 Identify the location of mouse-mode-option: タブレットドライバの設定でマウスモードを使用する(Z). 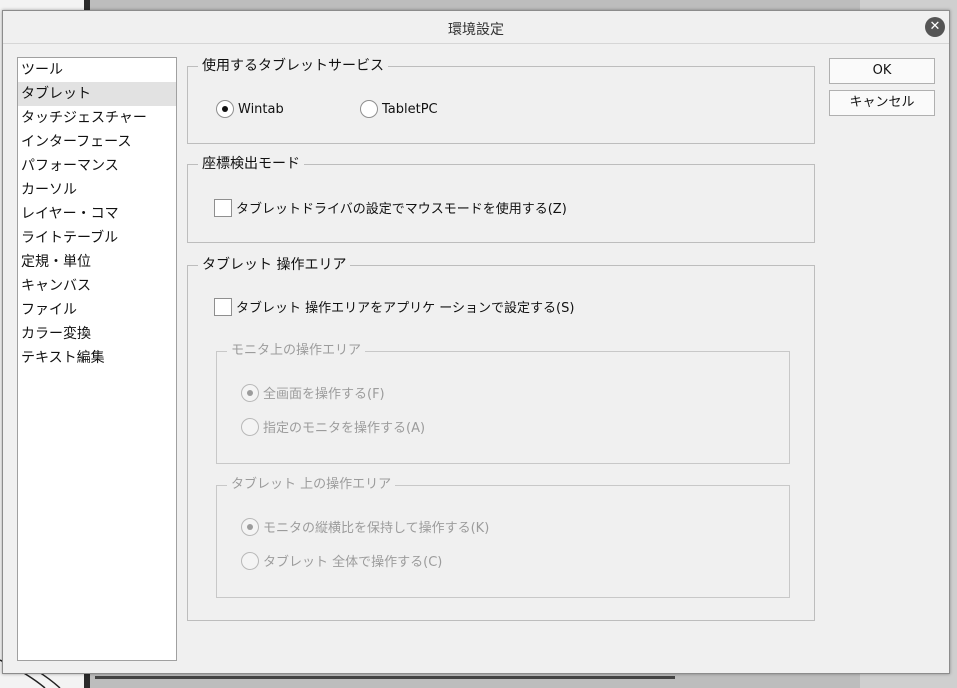
(390, 207).